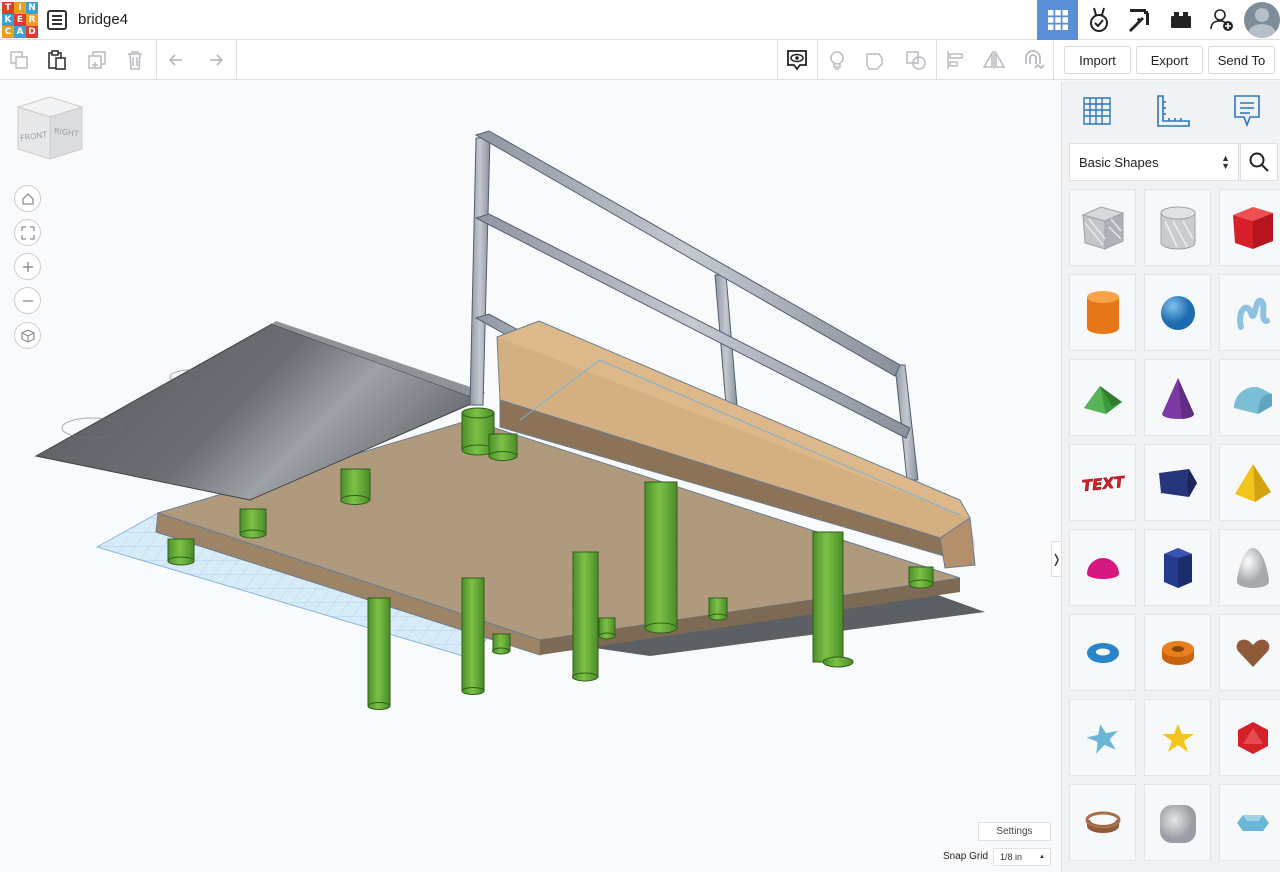 This screenshot has width=1280, height=872. What do you see at coordinates (1102, 227) in the screenshot?
I see `shape-box-hole` at bounding box center [1102, 227].